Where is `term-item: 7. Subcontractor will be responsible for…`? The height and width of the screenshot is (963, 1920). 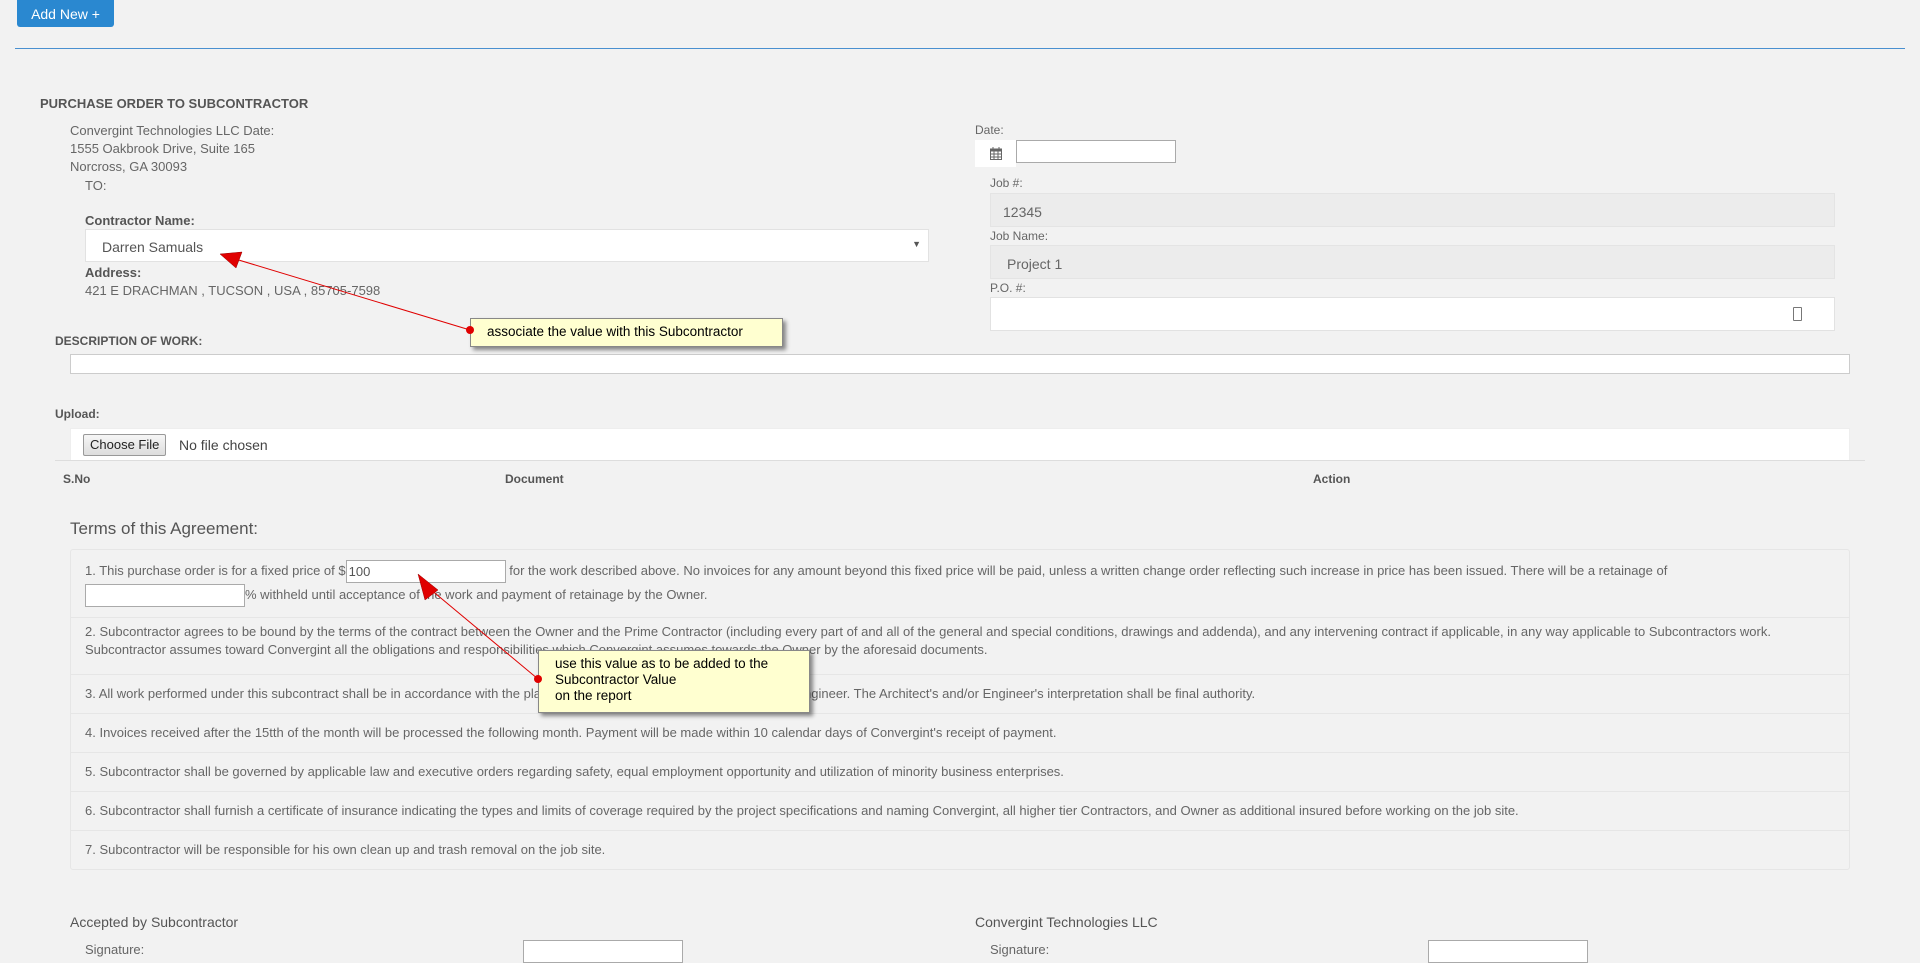
term-item: 7. Subcontractor will be responsible for… is located at coordinates (960, 850).